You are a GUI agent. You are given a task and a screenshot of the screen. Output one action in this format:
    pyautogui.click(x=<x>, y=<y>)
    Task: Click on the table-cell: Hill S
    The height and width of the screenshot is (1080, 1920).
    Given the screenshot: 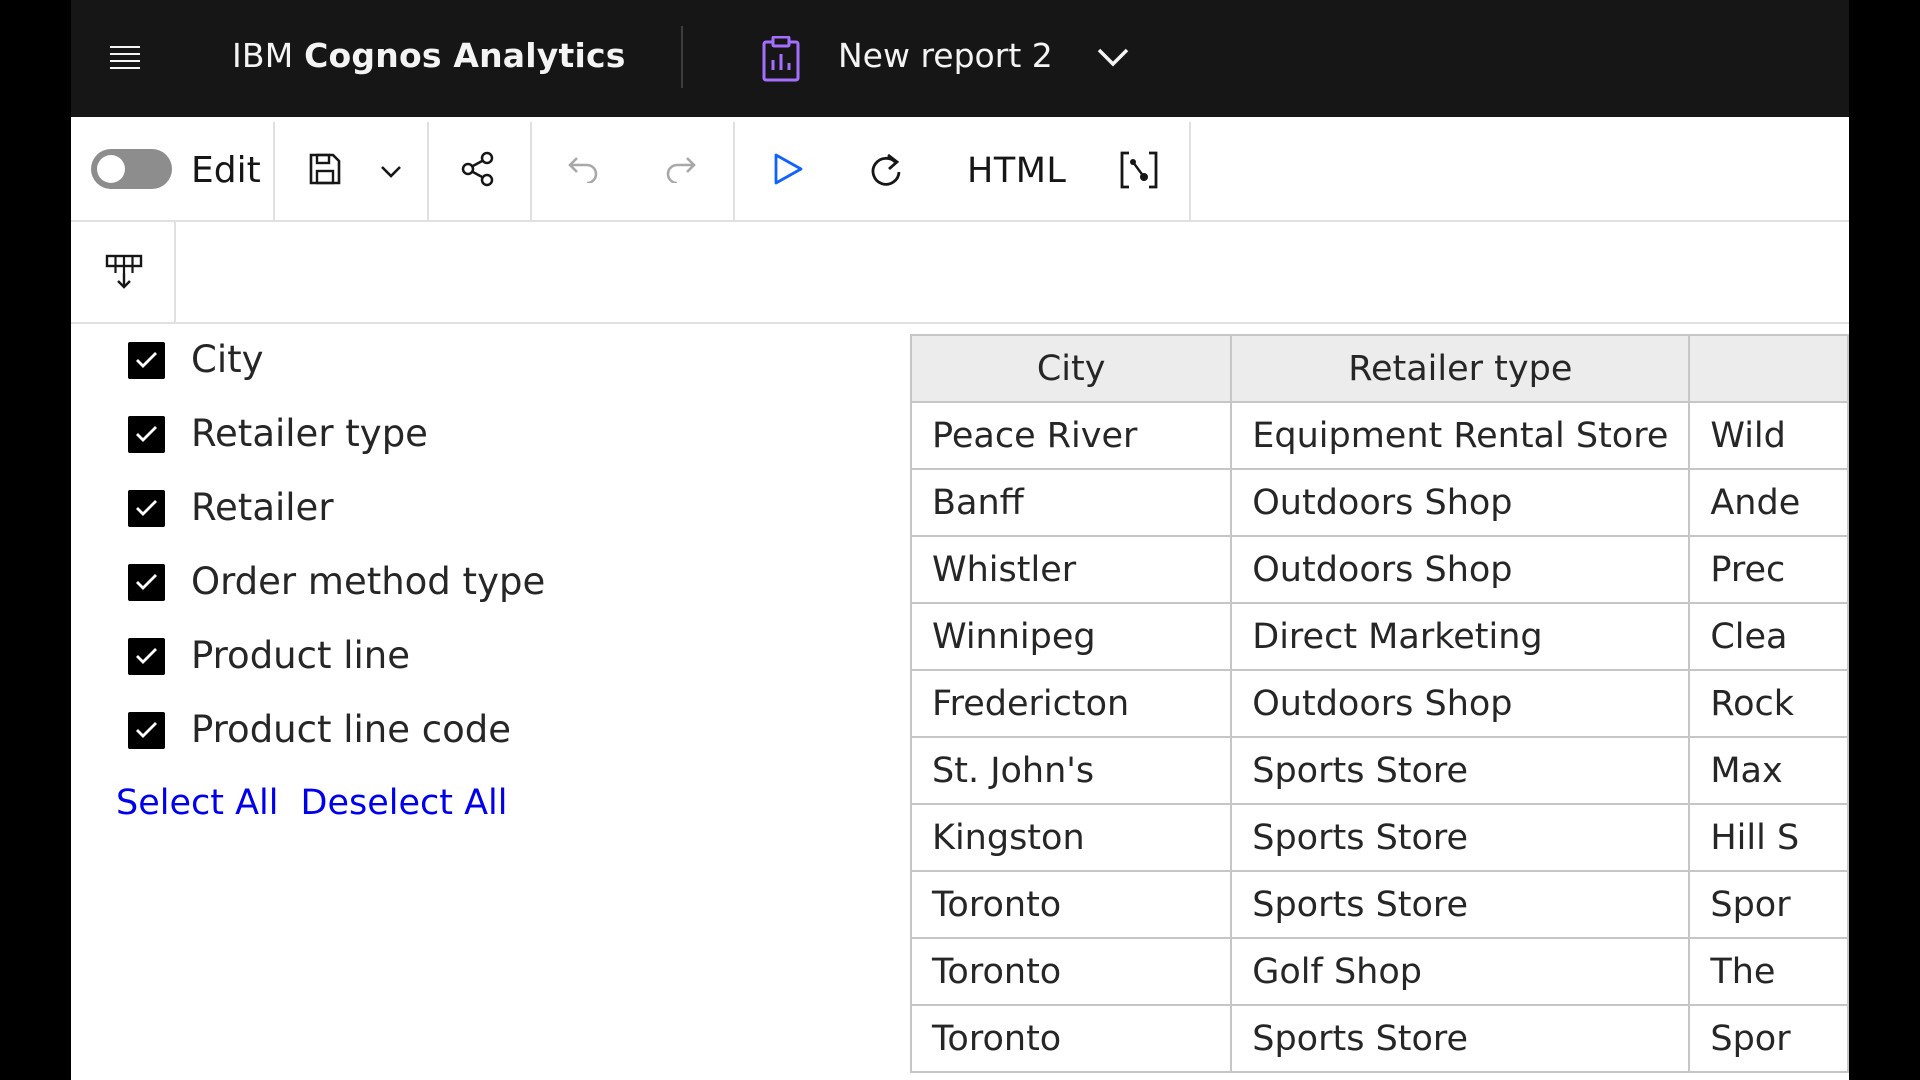 What is the action you would take?
    pyautogui.click(x=1768, y=837)
    